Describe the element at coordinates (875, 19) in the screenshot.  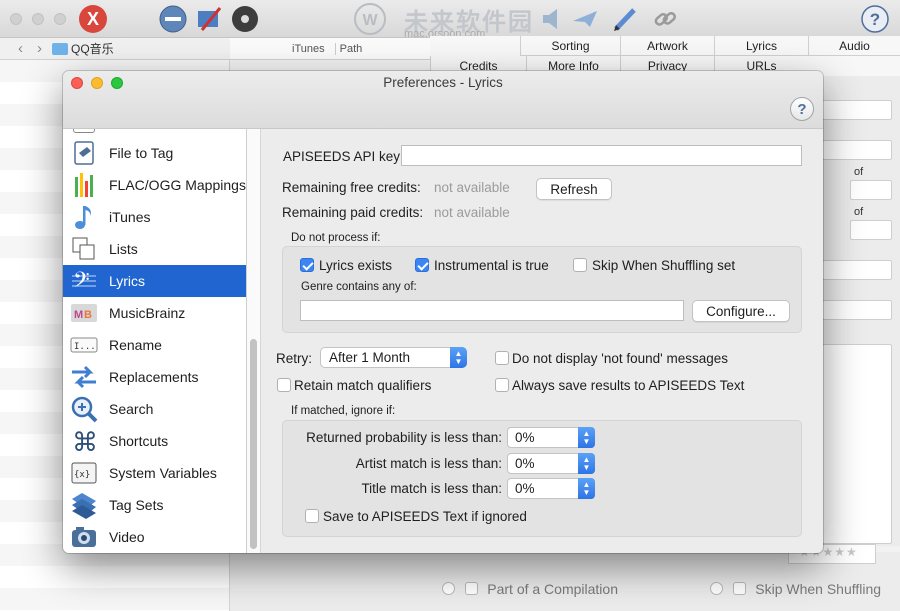
I see `main-help-icon: ?` at that location.